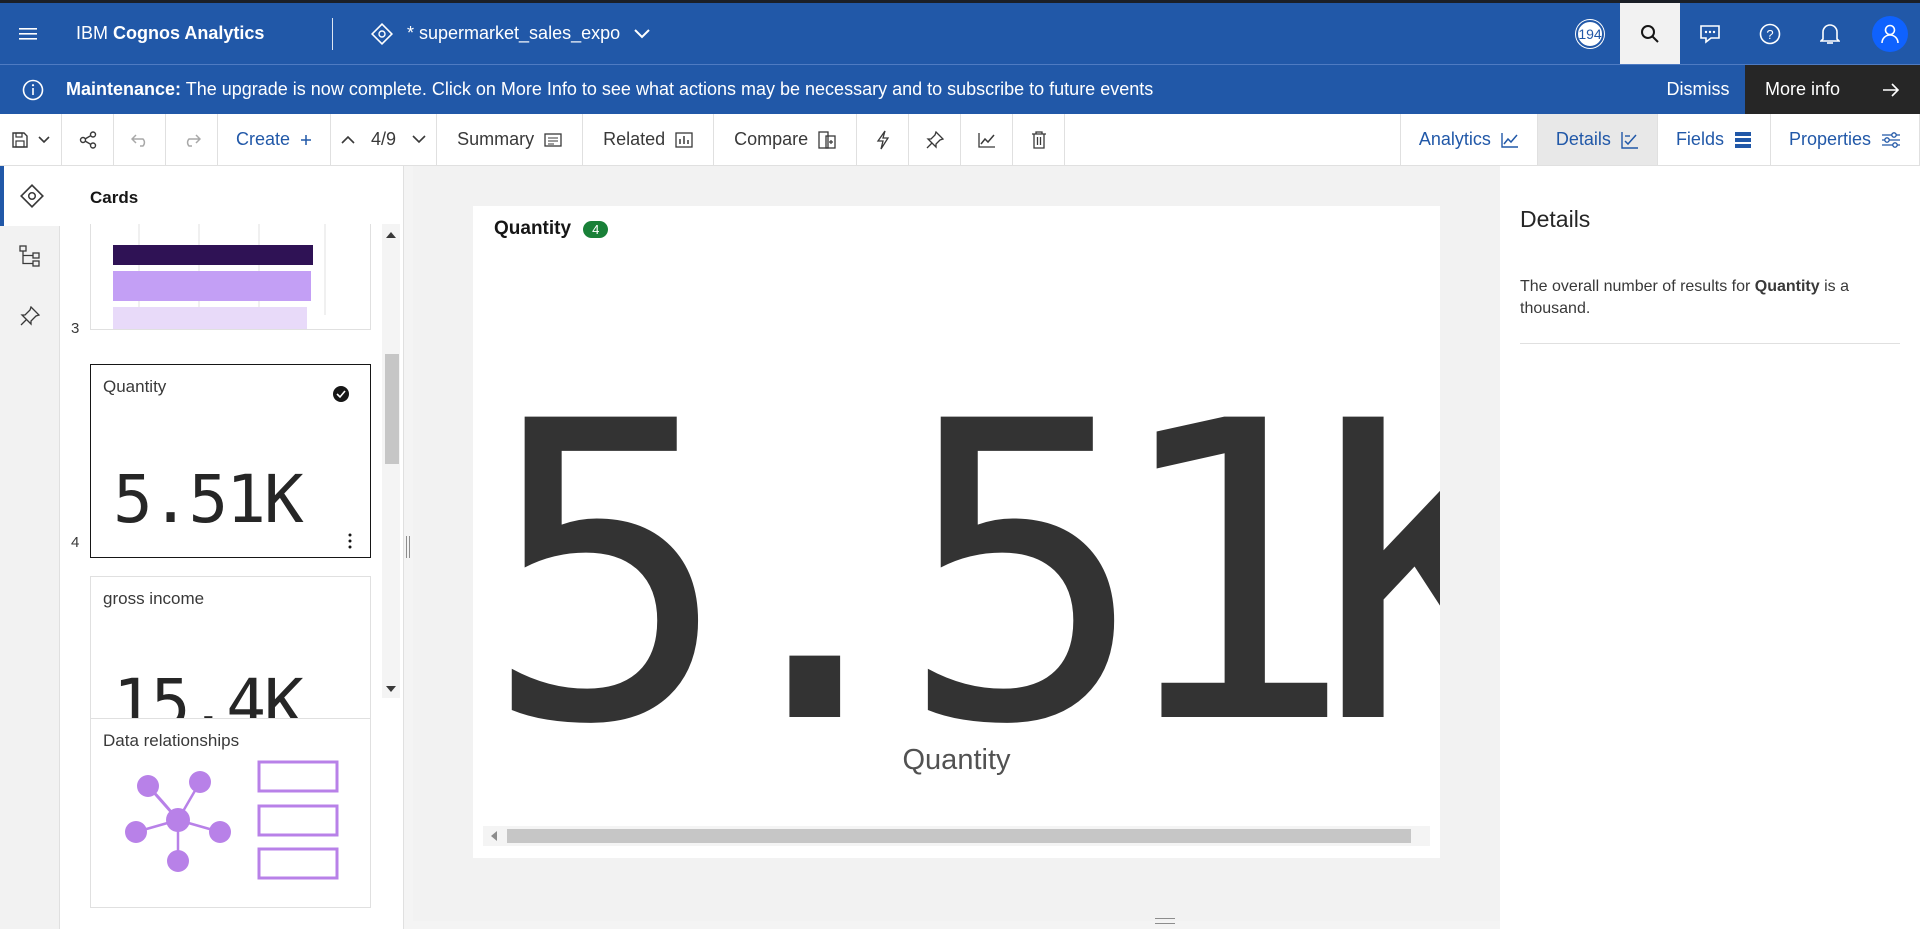 This screenshot has width=1920, height=929. What do you see at coordinates (19, 139) in the screenshot?
I see `save-icon` at bounding box center [19, 139].